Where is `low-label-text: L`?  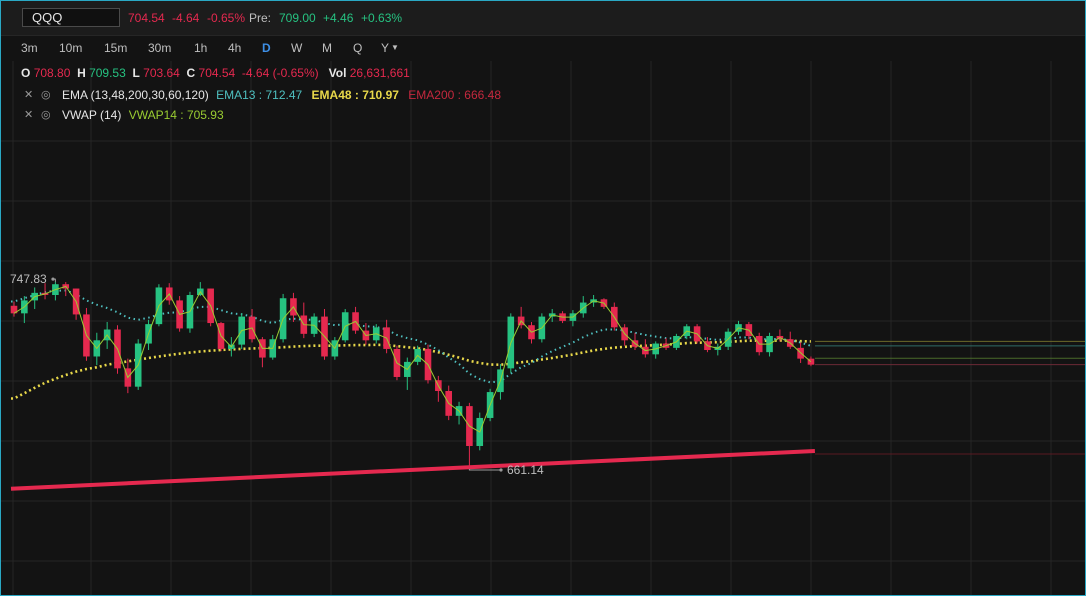 low-label-text: L is located at coordinates (136, 73).